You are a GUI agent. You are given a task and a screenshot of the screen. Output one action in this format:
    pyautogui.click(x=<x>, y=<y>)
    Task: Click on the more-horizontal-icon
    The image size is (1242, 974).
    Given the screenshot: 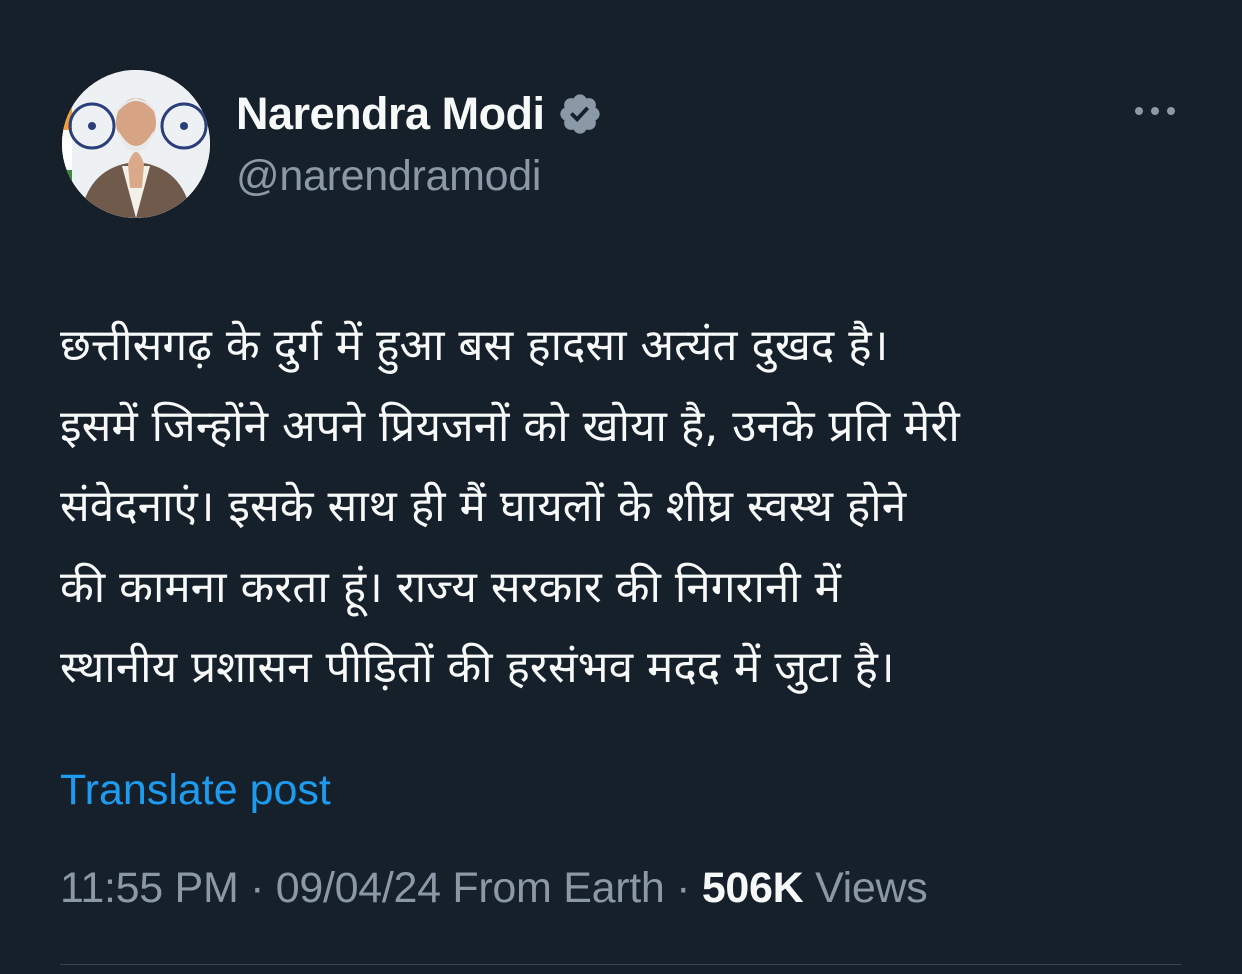 What is the action you would take?
    pyautogui.click(x=1155, y=111)
    